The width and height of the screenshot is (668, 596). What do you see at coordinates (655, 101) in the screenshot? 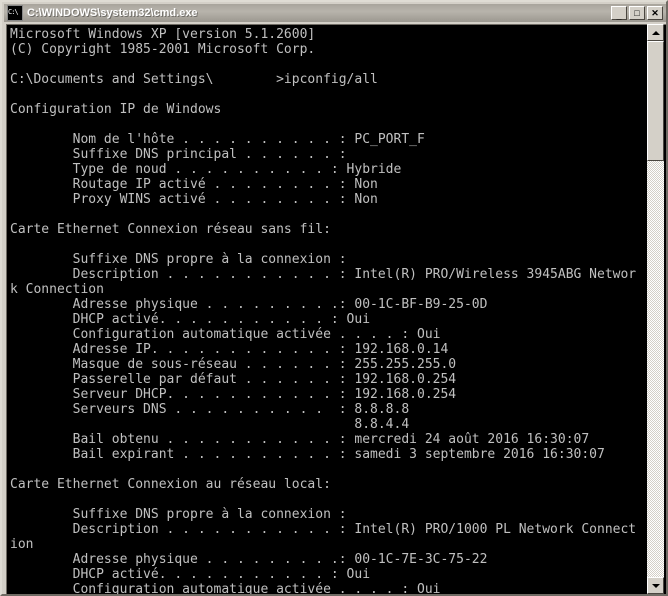
I see `scrollbar-thumb` at bounding box center [655, 101].